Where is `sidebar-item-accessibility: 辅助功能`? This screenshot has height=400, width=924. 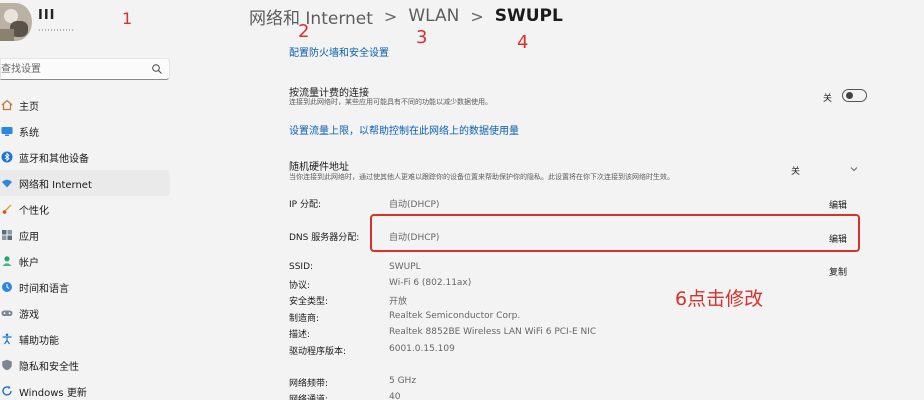 sidebar-item-accessibility: 辅助功能 is located at coordinates (85, 339).